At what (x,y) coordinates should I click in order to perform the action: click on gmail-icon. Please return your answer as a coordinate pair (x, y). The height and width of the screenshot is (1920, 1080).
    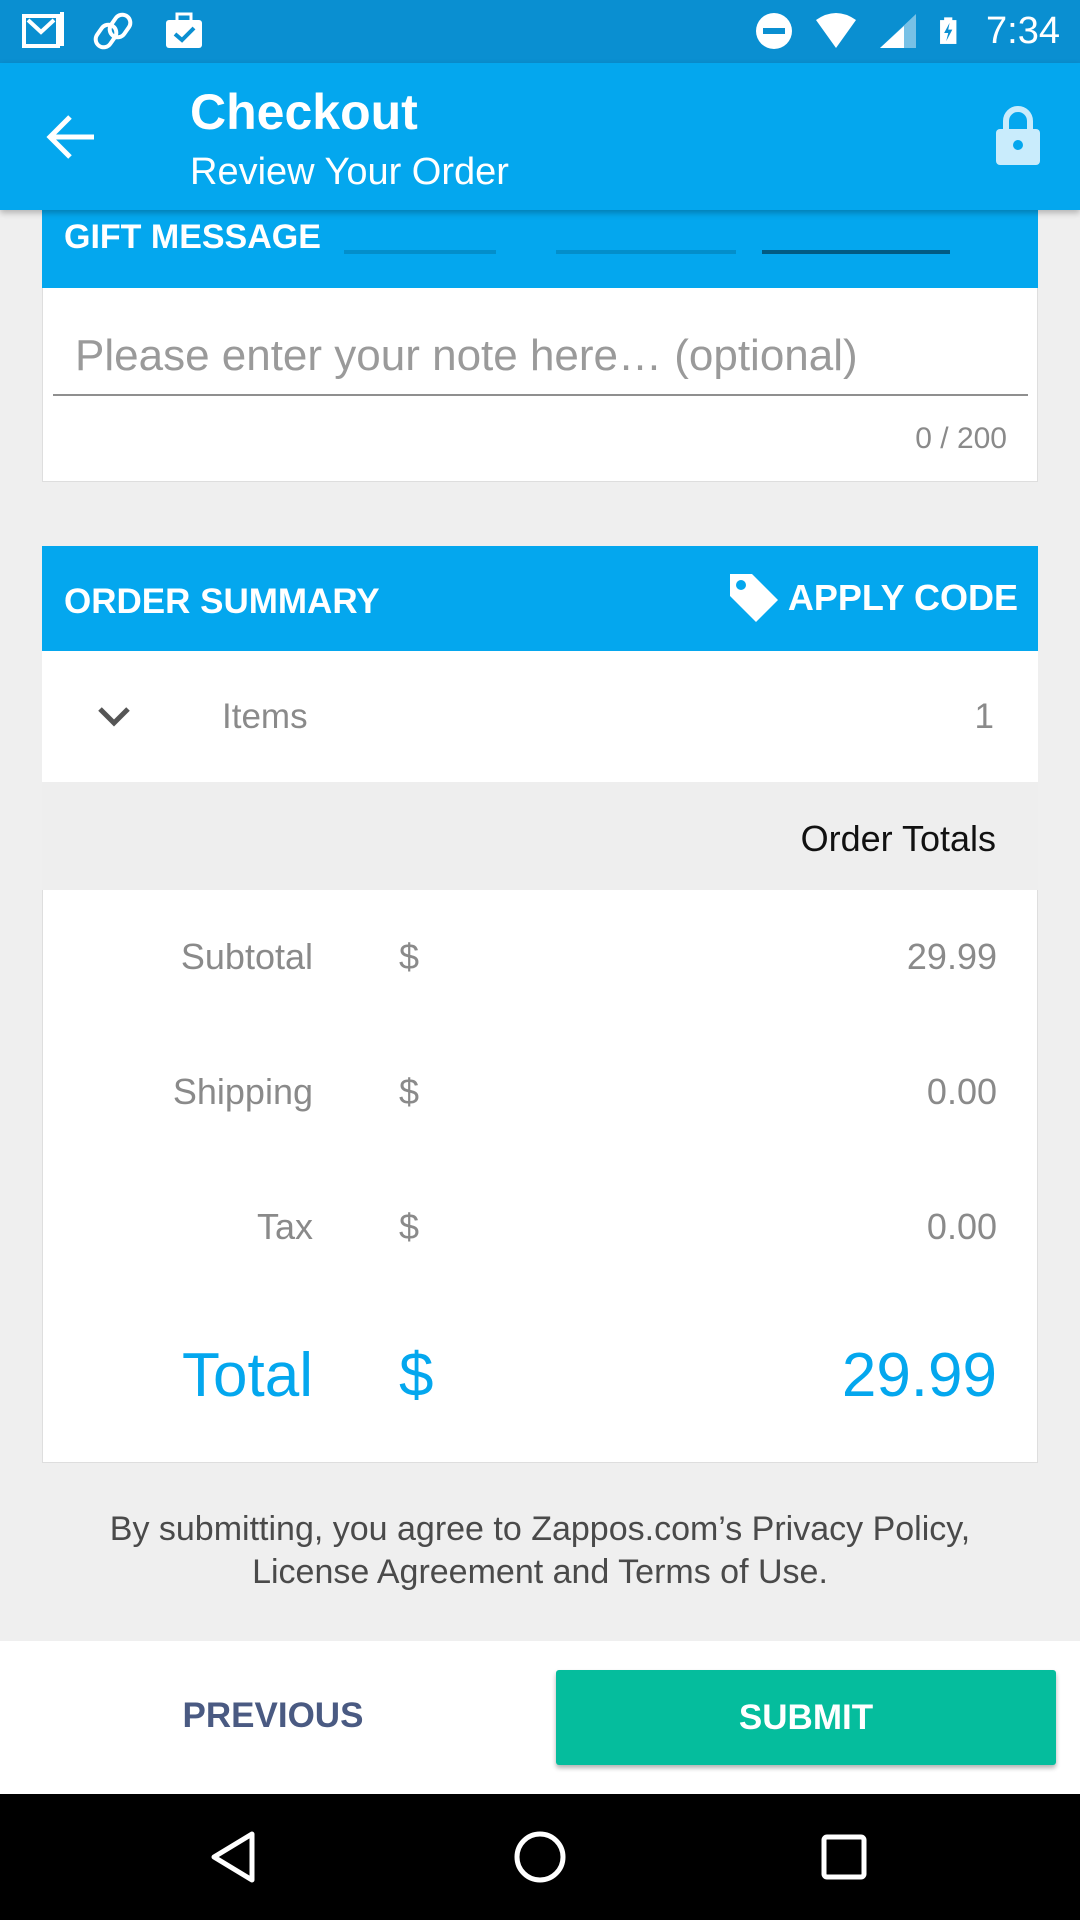
    Looking at the image, I should click on (43, 30).